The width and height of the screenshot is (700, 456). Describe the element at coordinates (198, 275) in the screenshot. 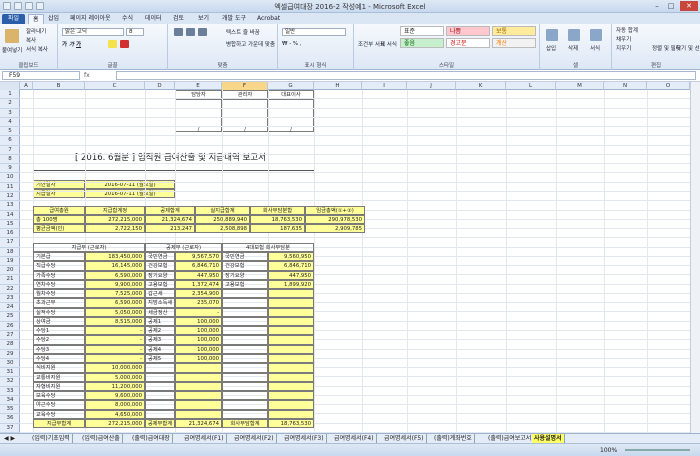

I see `deduction-item-value: 447,950` at that location.